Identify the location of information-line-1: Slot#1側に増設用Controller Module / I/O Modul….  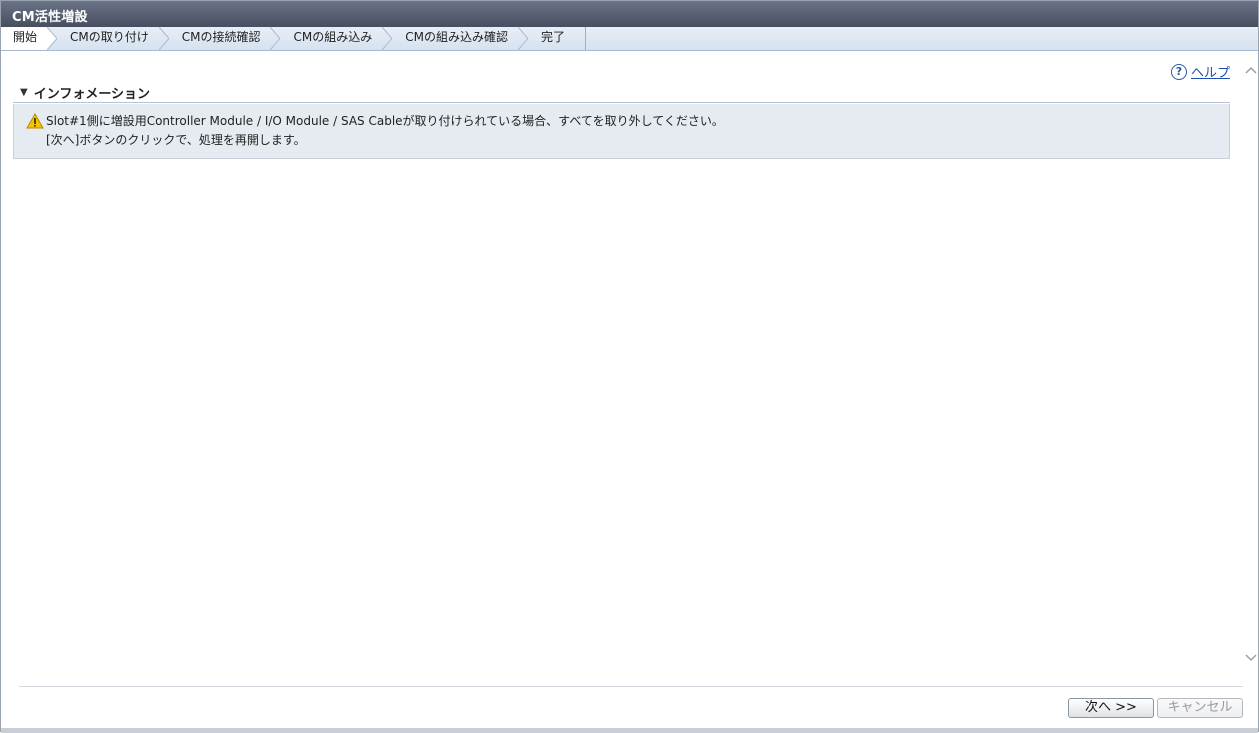
(385, 121).